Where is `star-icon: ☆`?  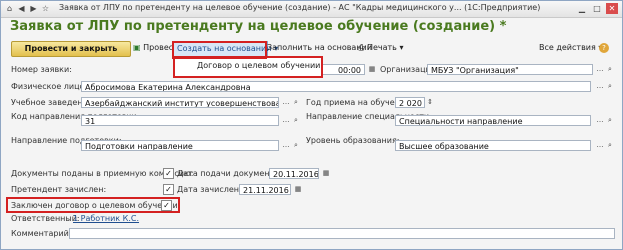 star-icon: ☆ is located at coordinates (45, 8).